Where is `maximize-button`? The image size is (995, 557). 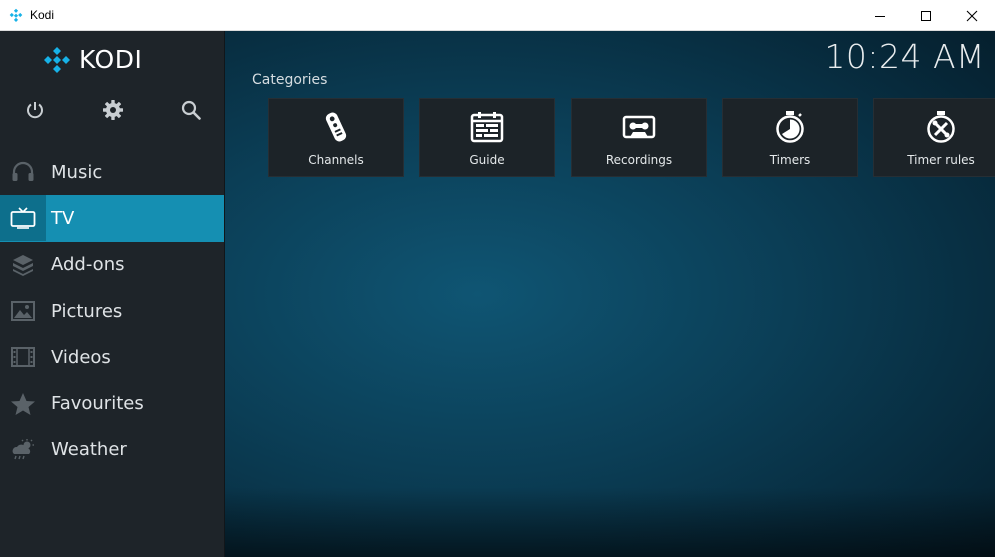 maximize-button is located at coordinates (926, 15).